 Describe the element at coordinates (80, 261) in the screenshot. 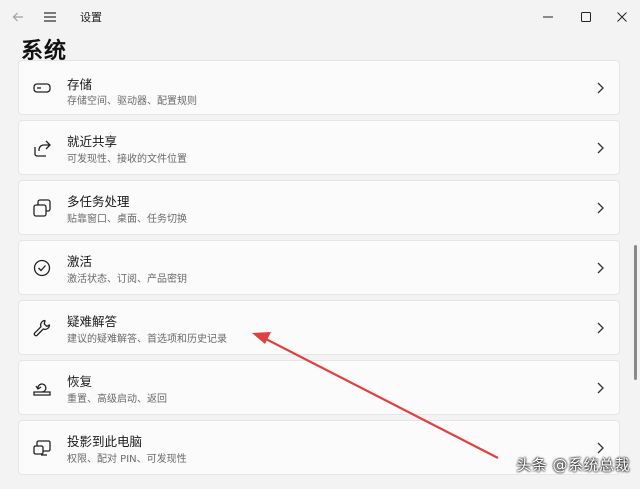

I see `item-name: 激活` at that location.